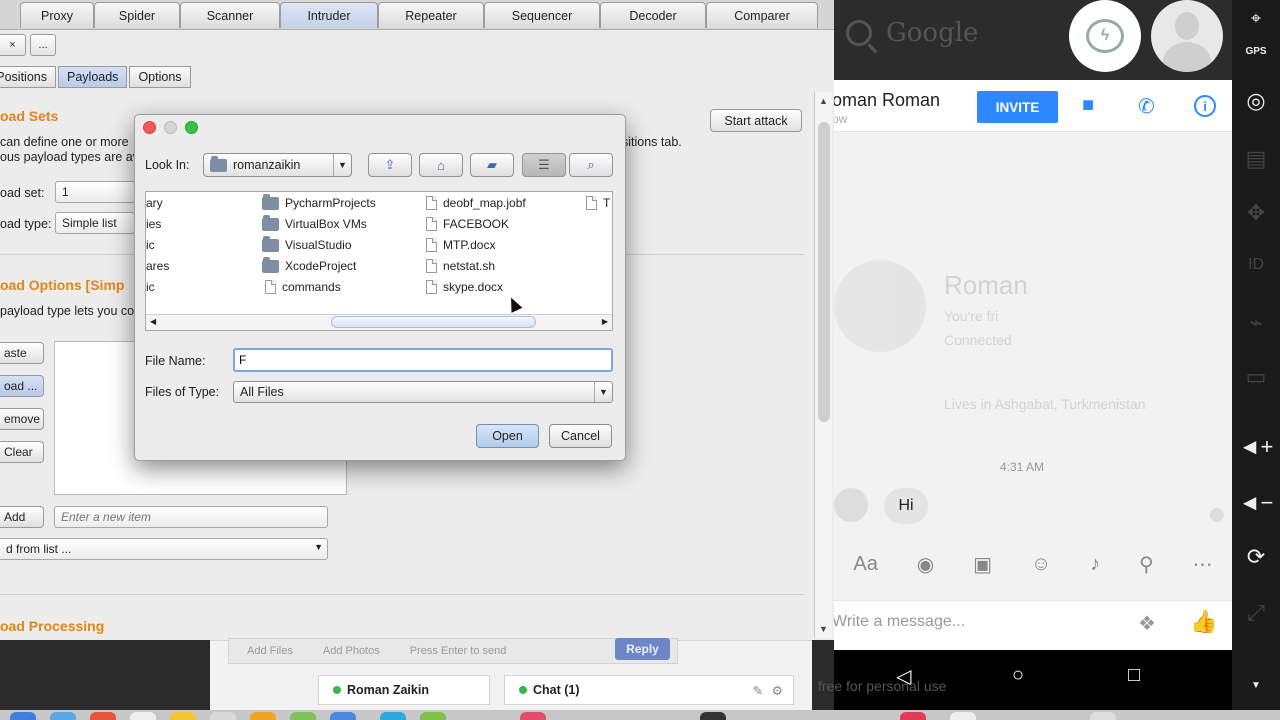 The height and width of the screenshot is (720, 1280). What do you see at coordinates (507, 436) in the screenshot?
I see `open-button: Open` at bounding box center [507, 436].